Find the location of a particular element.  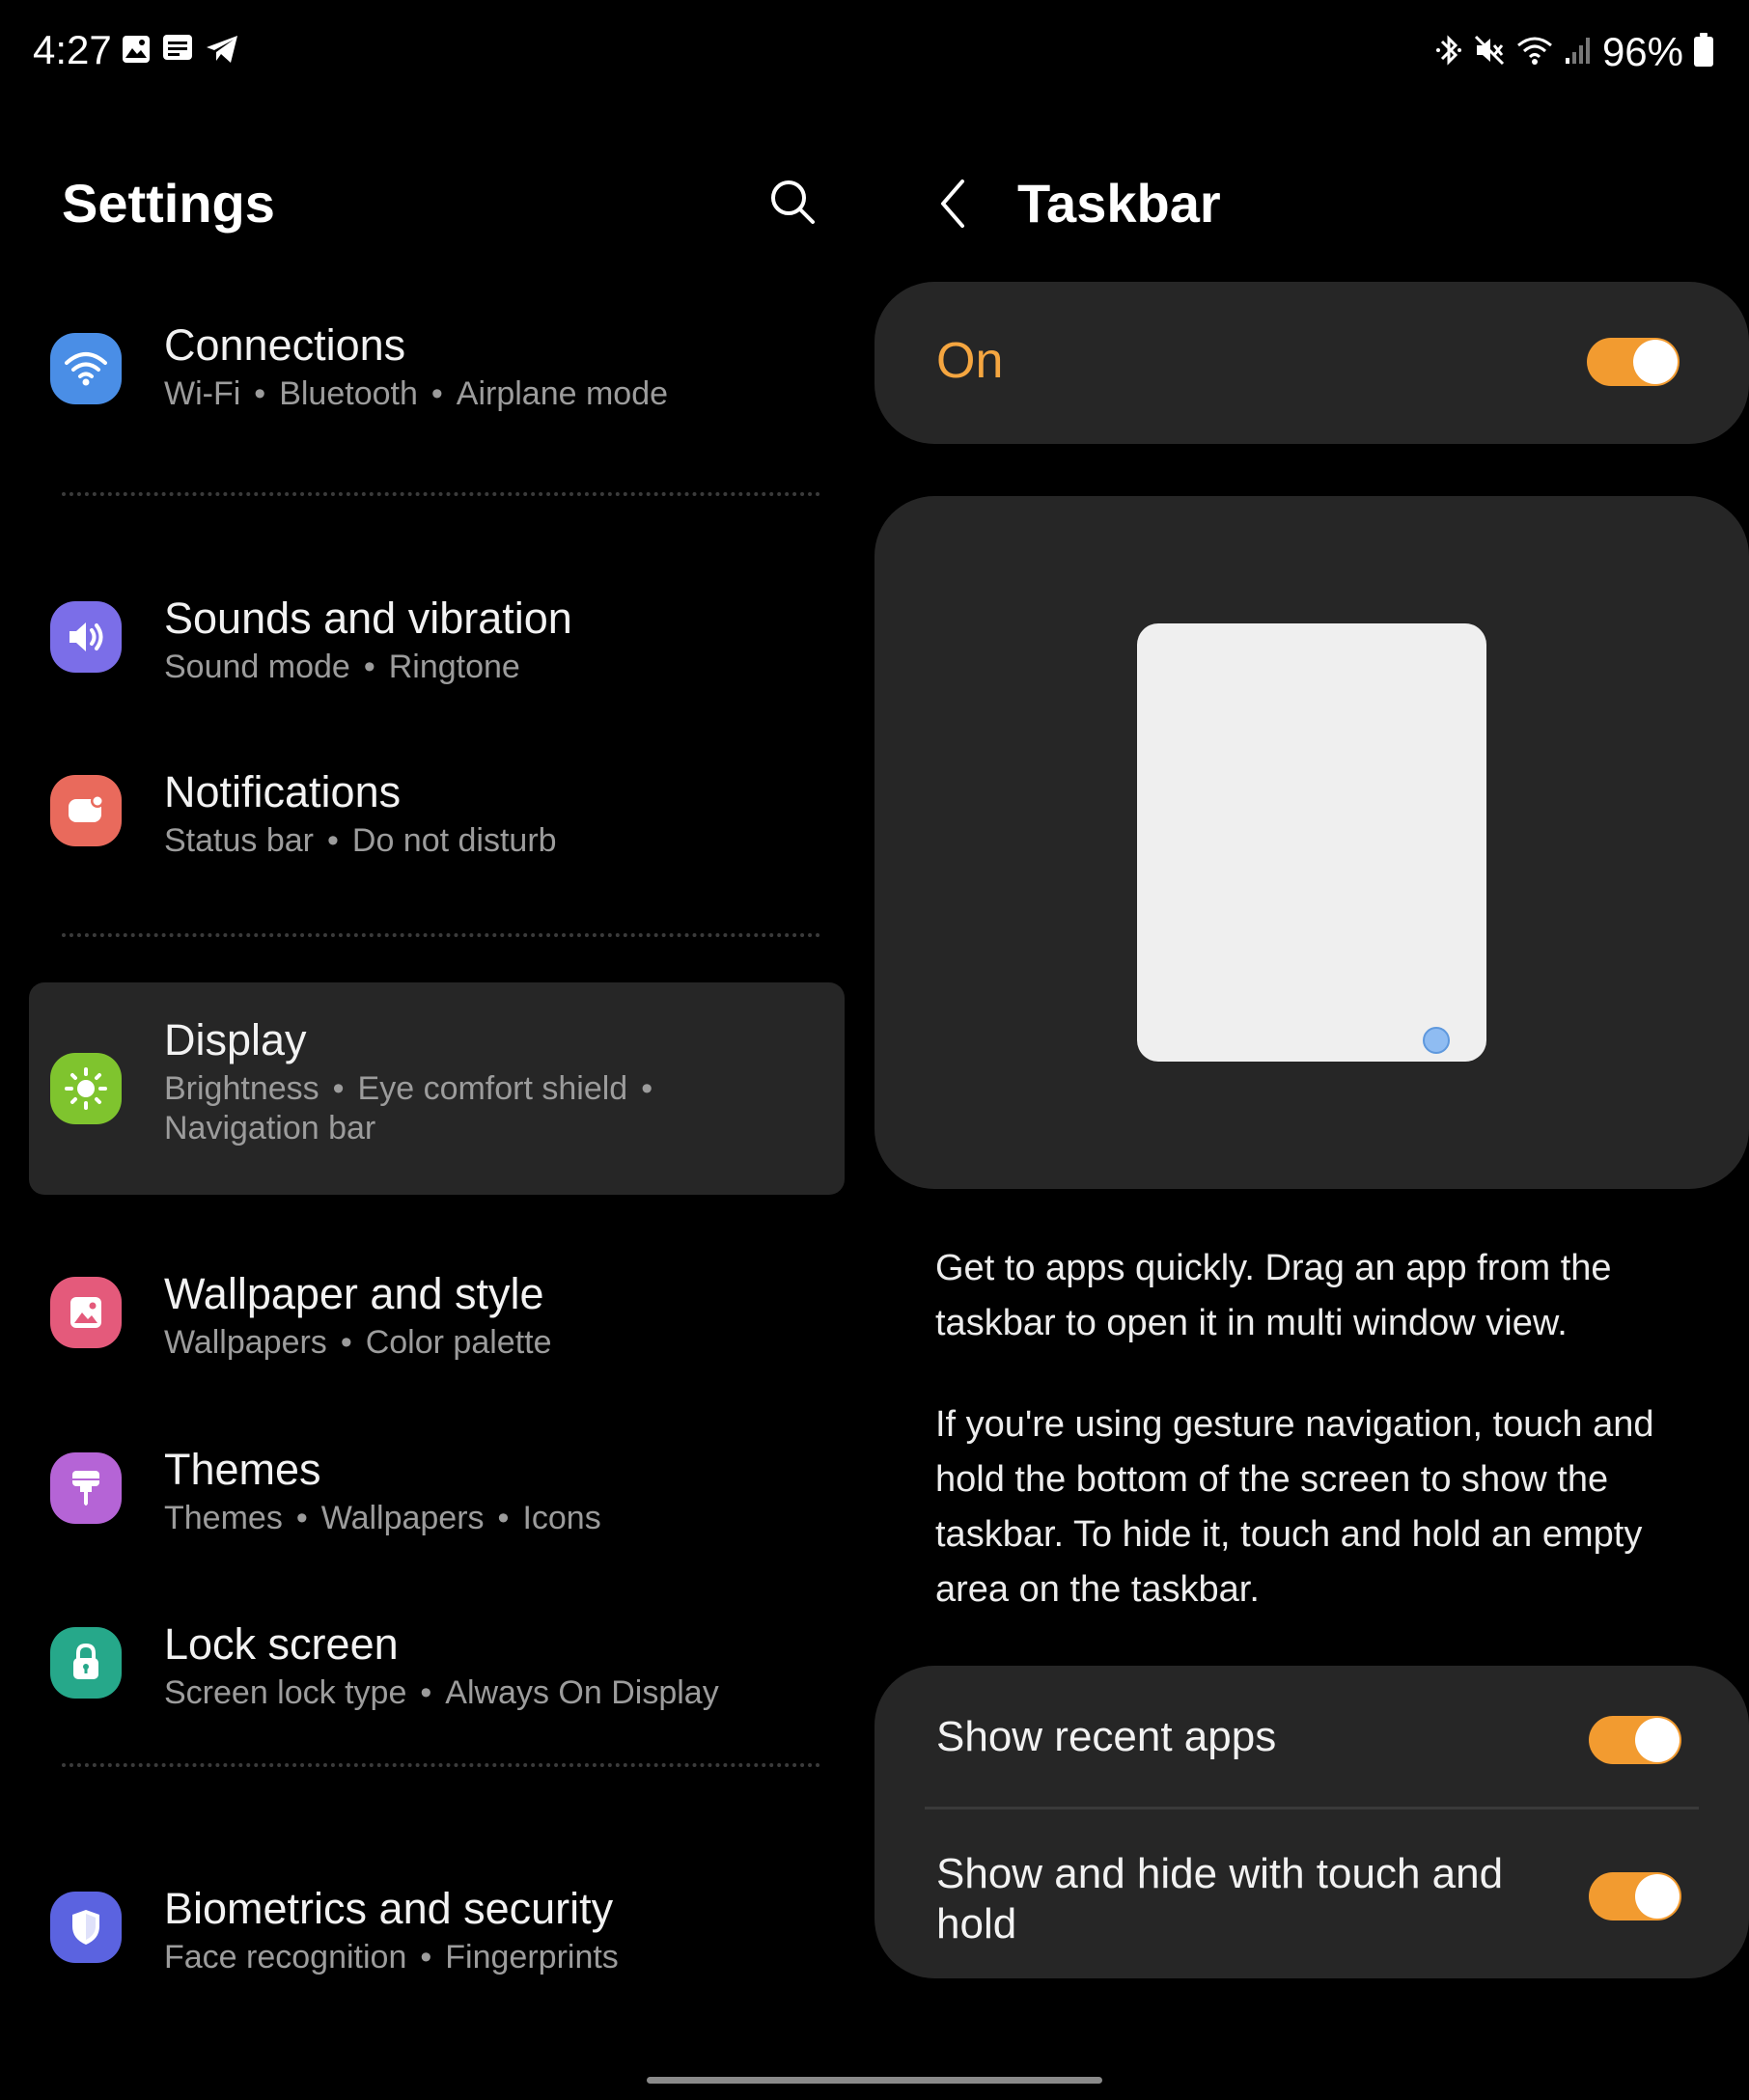

settings-item-notifications: Notifications Status bar • Do not disturb is located at coordinates (437, 810).